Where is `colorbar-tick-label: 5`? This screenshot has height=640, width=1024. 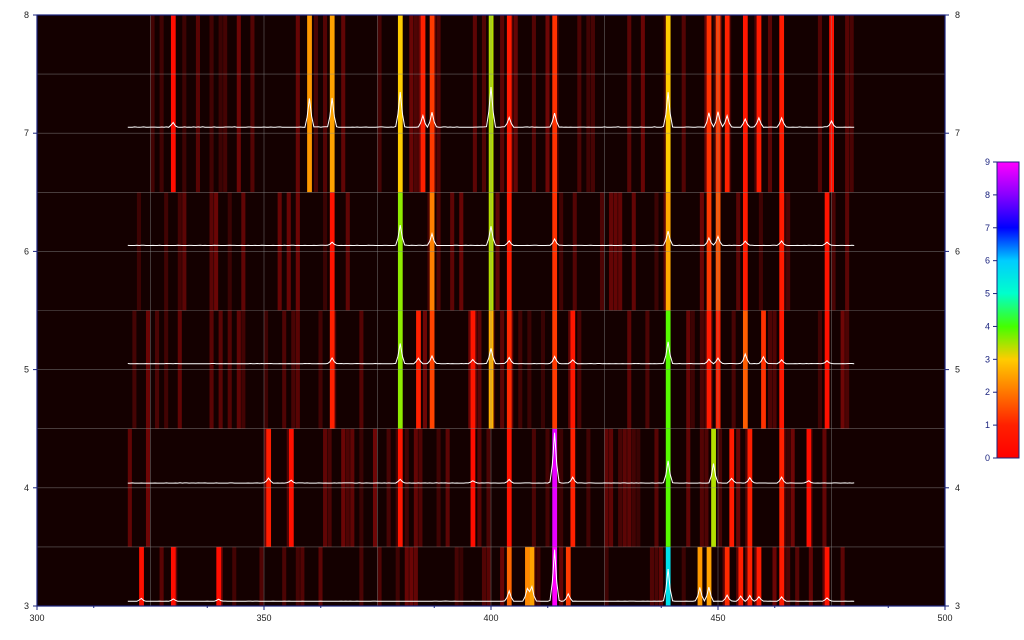 colorbar-tick-label: 5 is located at coordinates (987, 294).